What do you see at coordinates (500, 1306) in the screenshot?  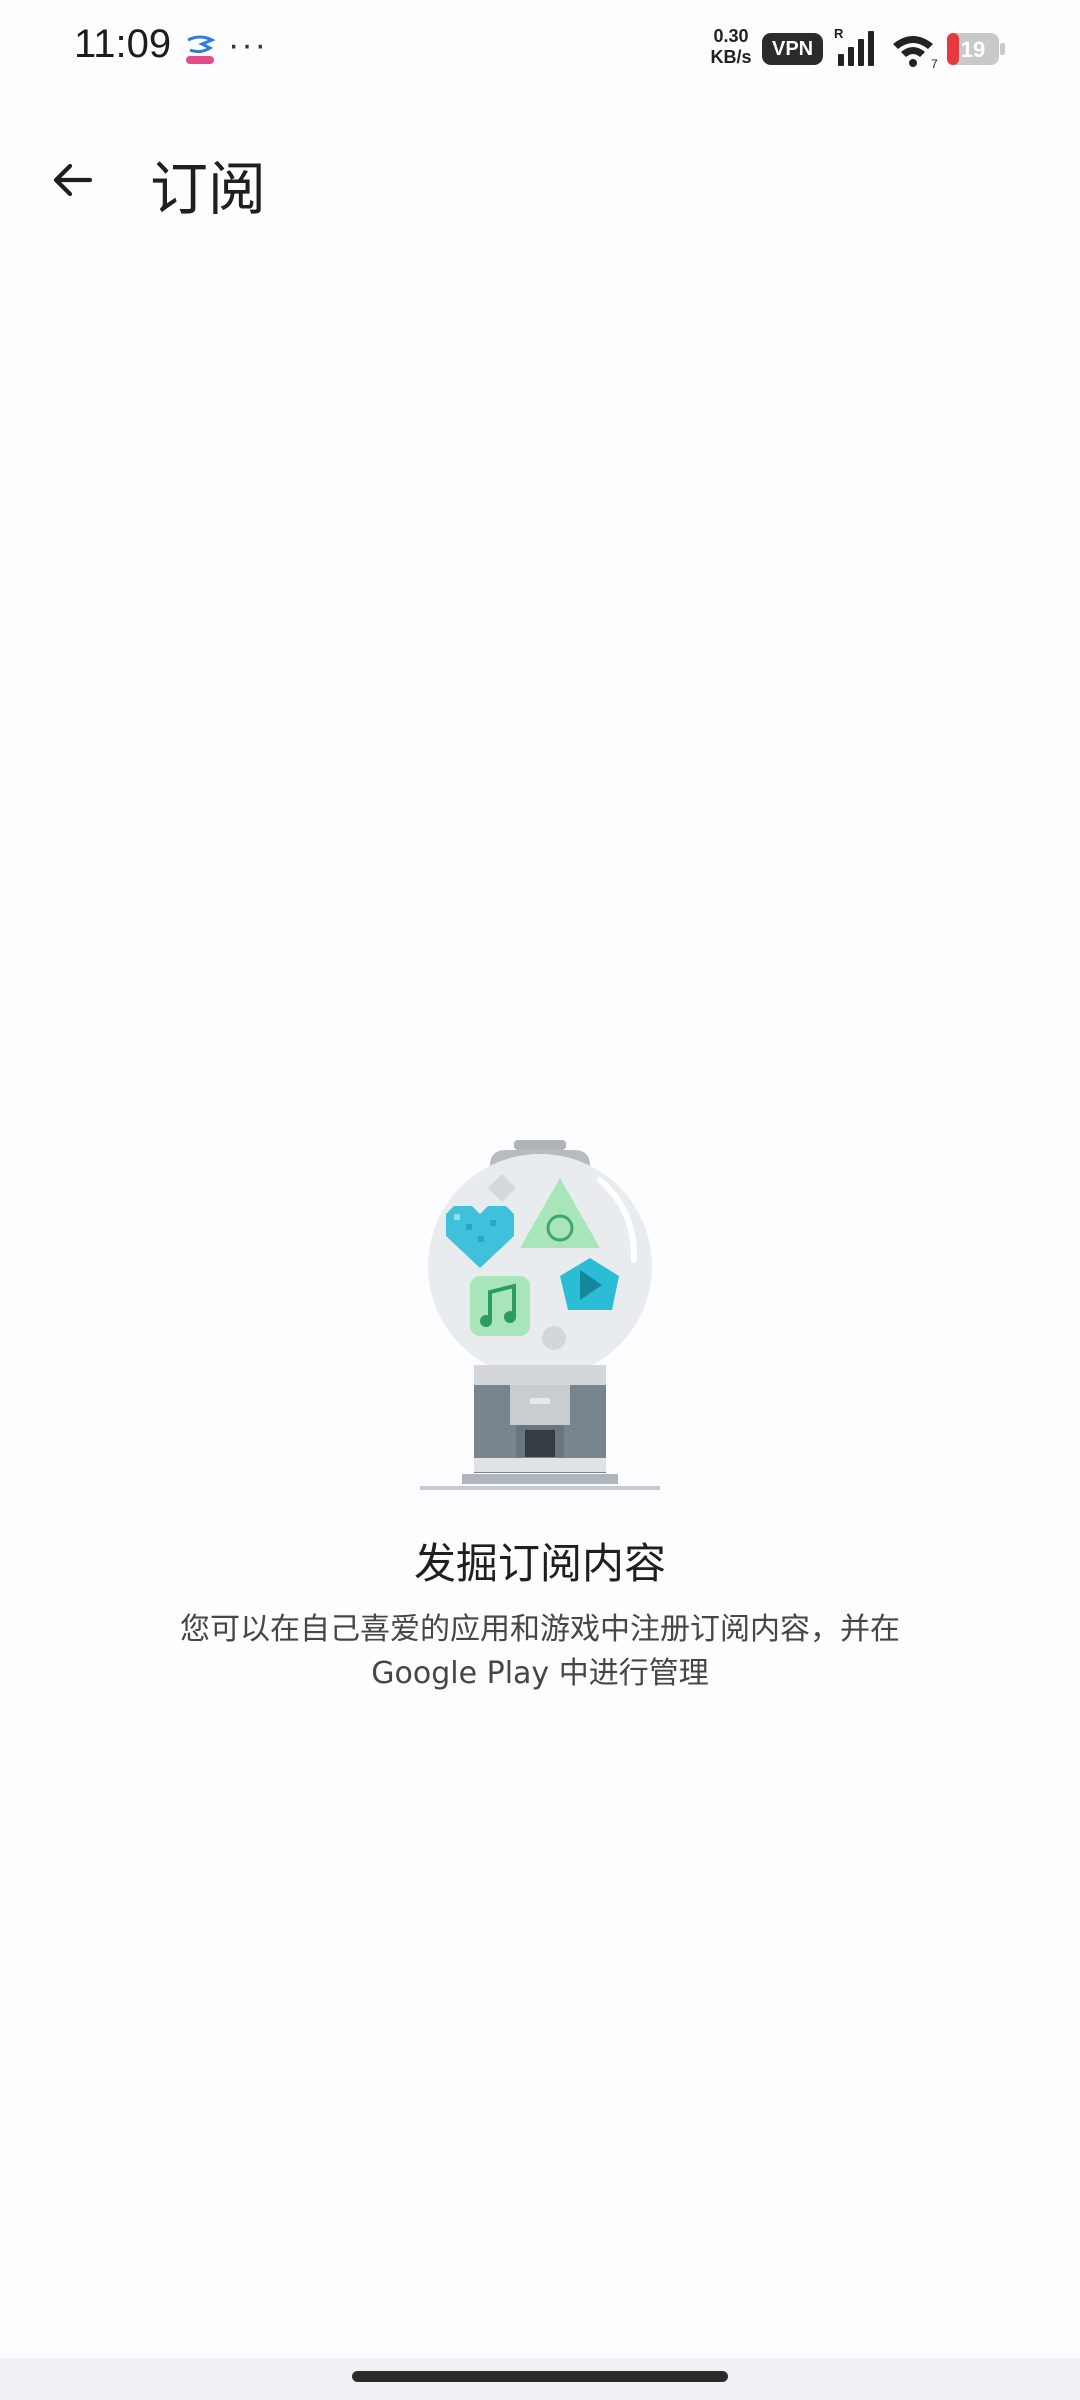 I see `music-note-icon` at bounding box center [500, 1306].